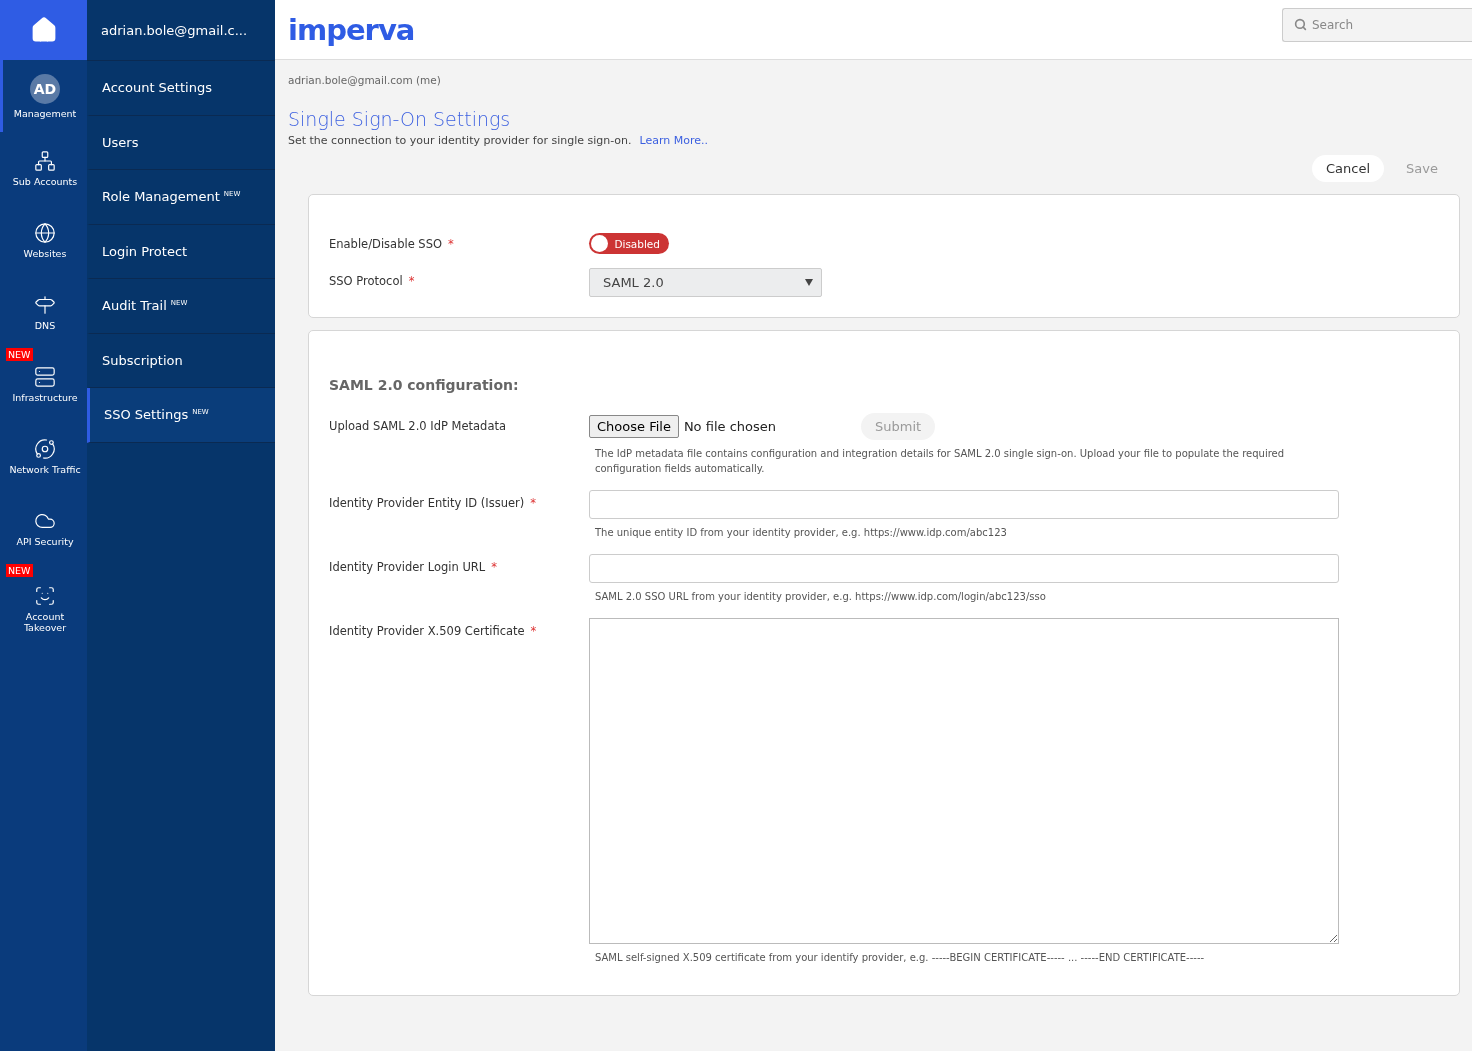 Image resolution: width=1472 pixels, height=1051 pixels. Describe the element at coordinates (499, 140) in the screenshot. I see `page-description: Set the connection to your identity provider for single sign-on. Learn More..` at that location.